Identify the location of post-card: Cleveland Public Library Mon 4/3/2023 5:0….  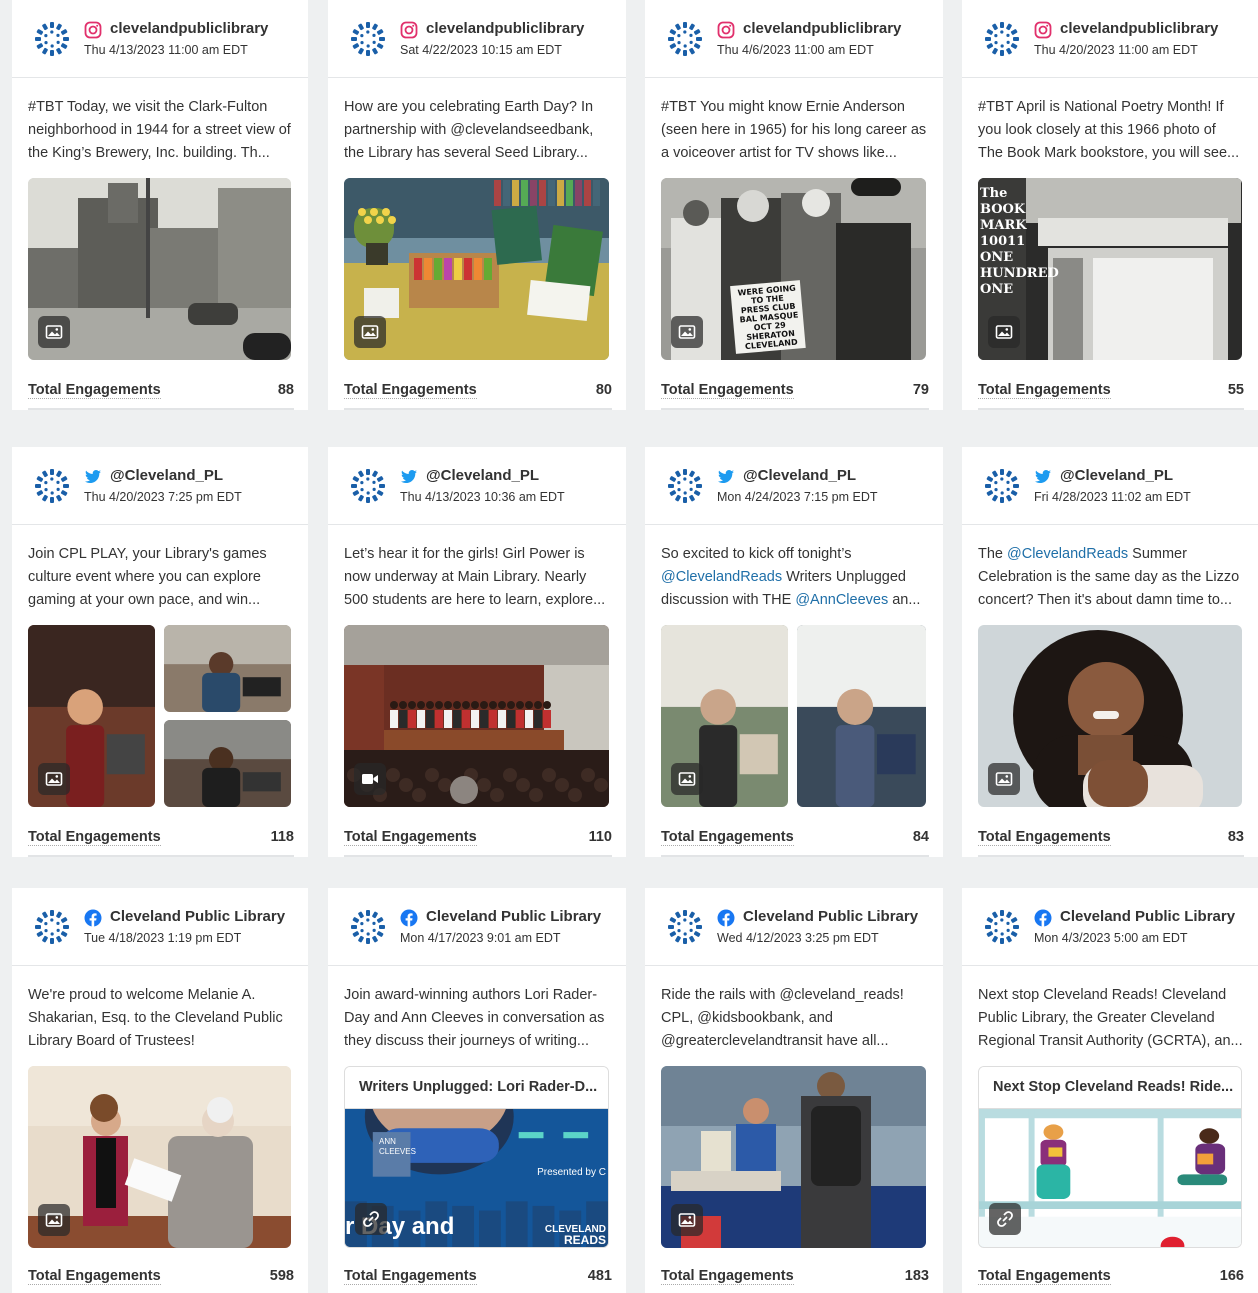
(1110, 1090).